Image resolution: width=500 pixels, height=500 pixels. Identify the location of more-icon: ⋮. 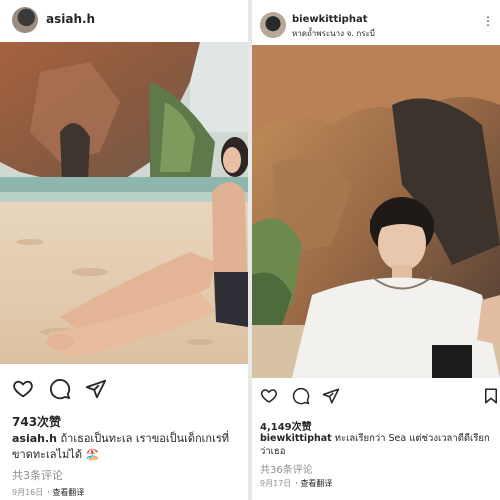
(488, 21).